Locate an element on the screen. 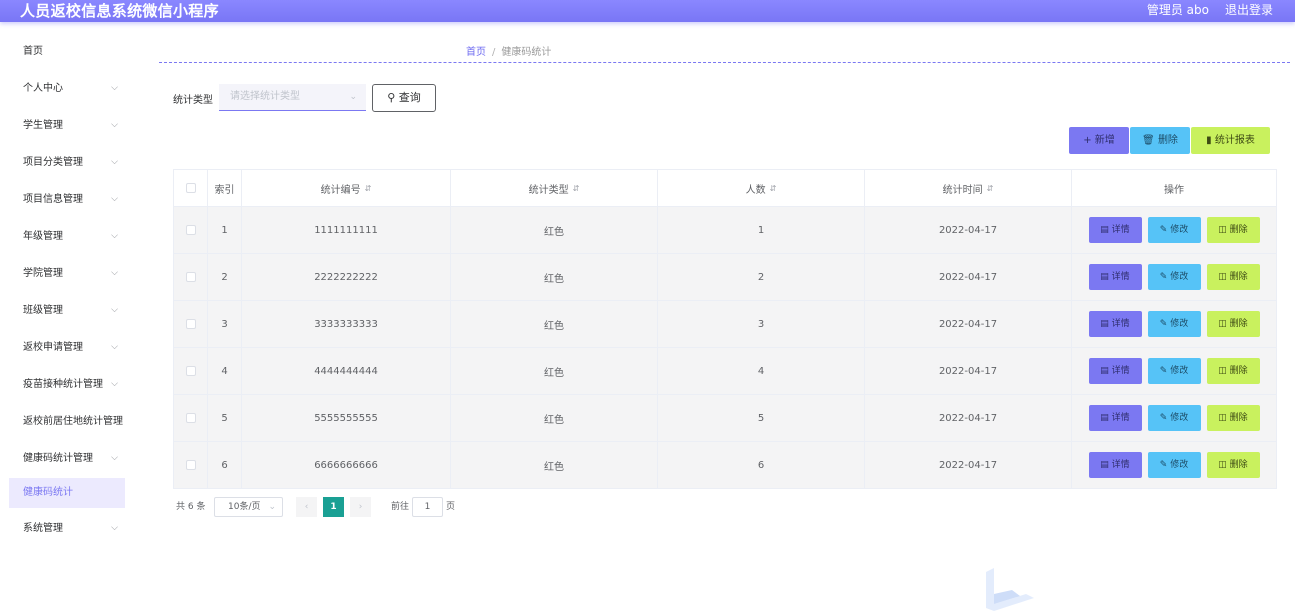 Image resolution: width=1295 pixels, height=611 pixels. cell-count: 6 is located at coordinates (761, 465).